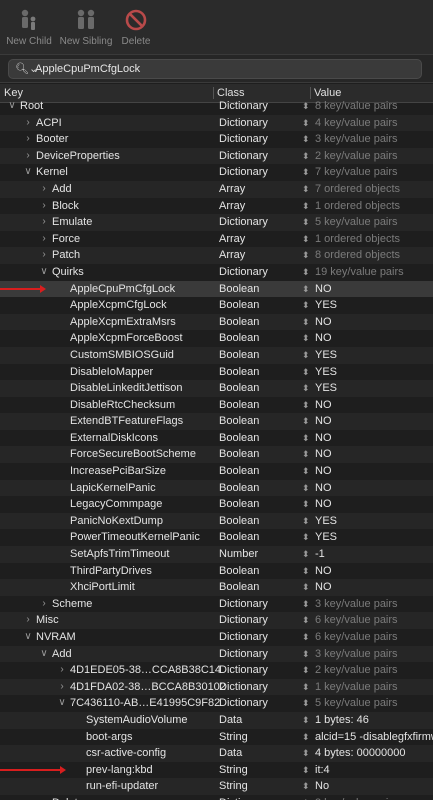  Describe the element at coordinates (216, 438) in the screenshot. I see `table-row: ExternalDiskIcons Boolean ⬍ NO` at that location.